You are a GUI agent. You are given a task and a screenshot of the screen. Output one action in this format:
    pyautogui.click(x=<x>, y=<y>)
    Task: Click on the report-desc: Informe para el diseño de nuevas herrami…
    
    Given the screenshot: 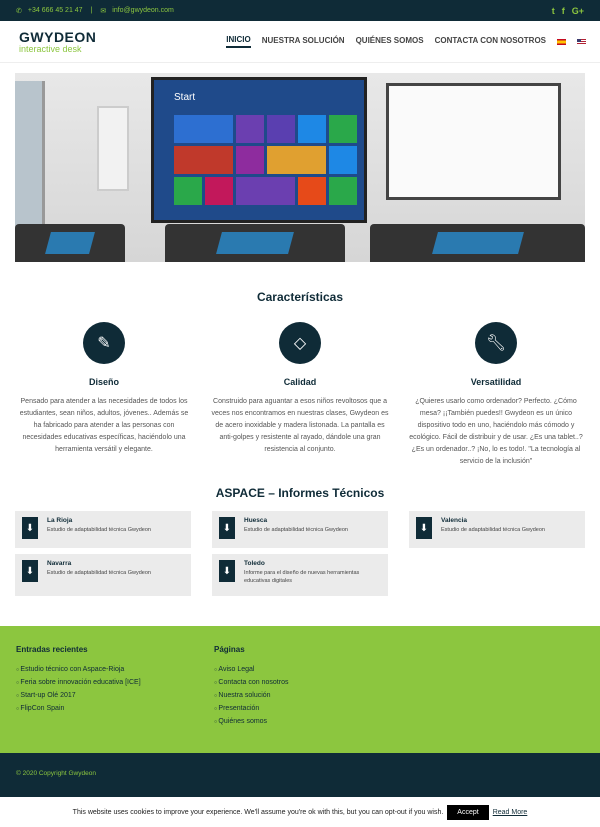 What is the action you would take?
    pyautogui.click(x=302, y=577)
    